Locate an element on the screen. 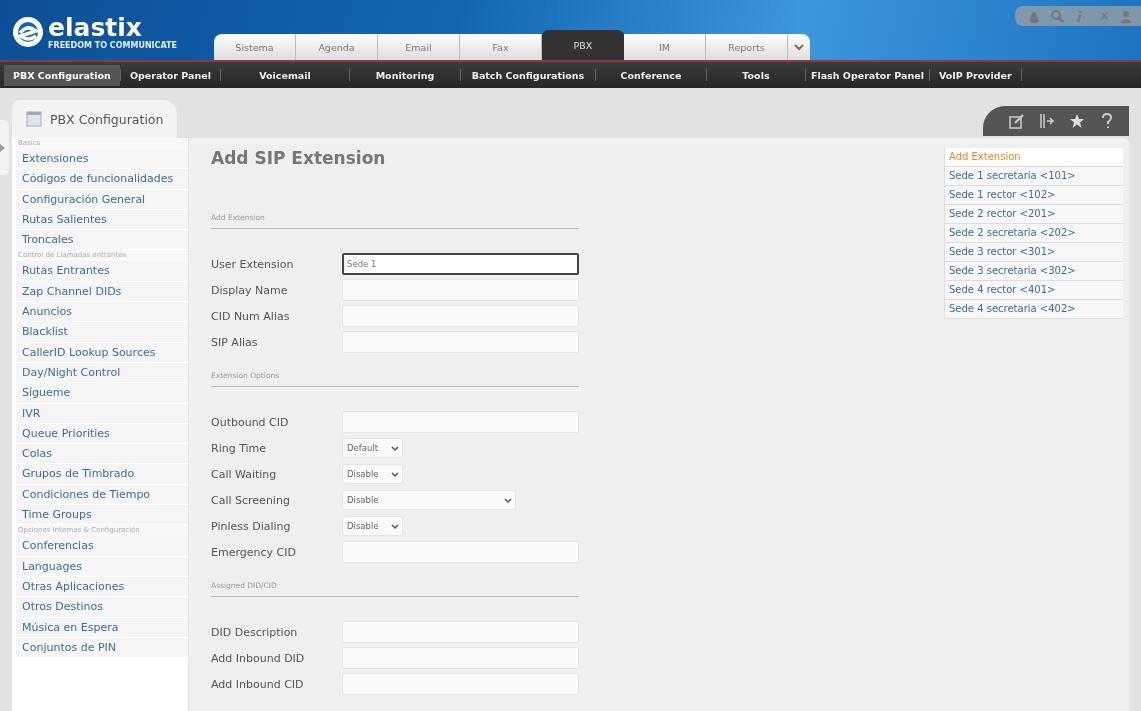  extension-link: Sede 3 rector <301> is located at coordinates (1034, 252).